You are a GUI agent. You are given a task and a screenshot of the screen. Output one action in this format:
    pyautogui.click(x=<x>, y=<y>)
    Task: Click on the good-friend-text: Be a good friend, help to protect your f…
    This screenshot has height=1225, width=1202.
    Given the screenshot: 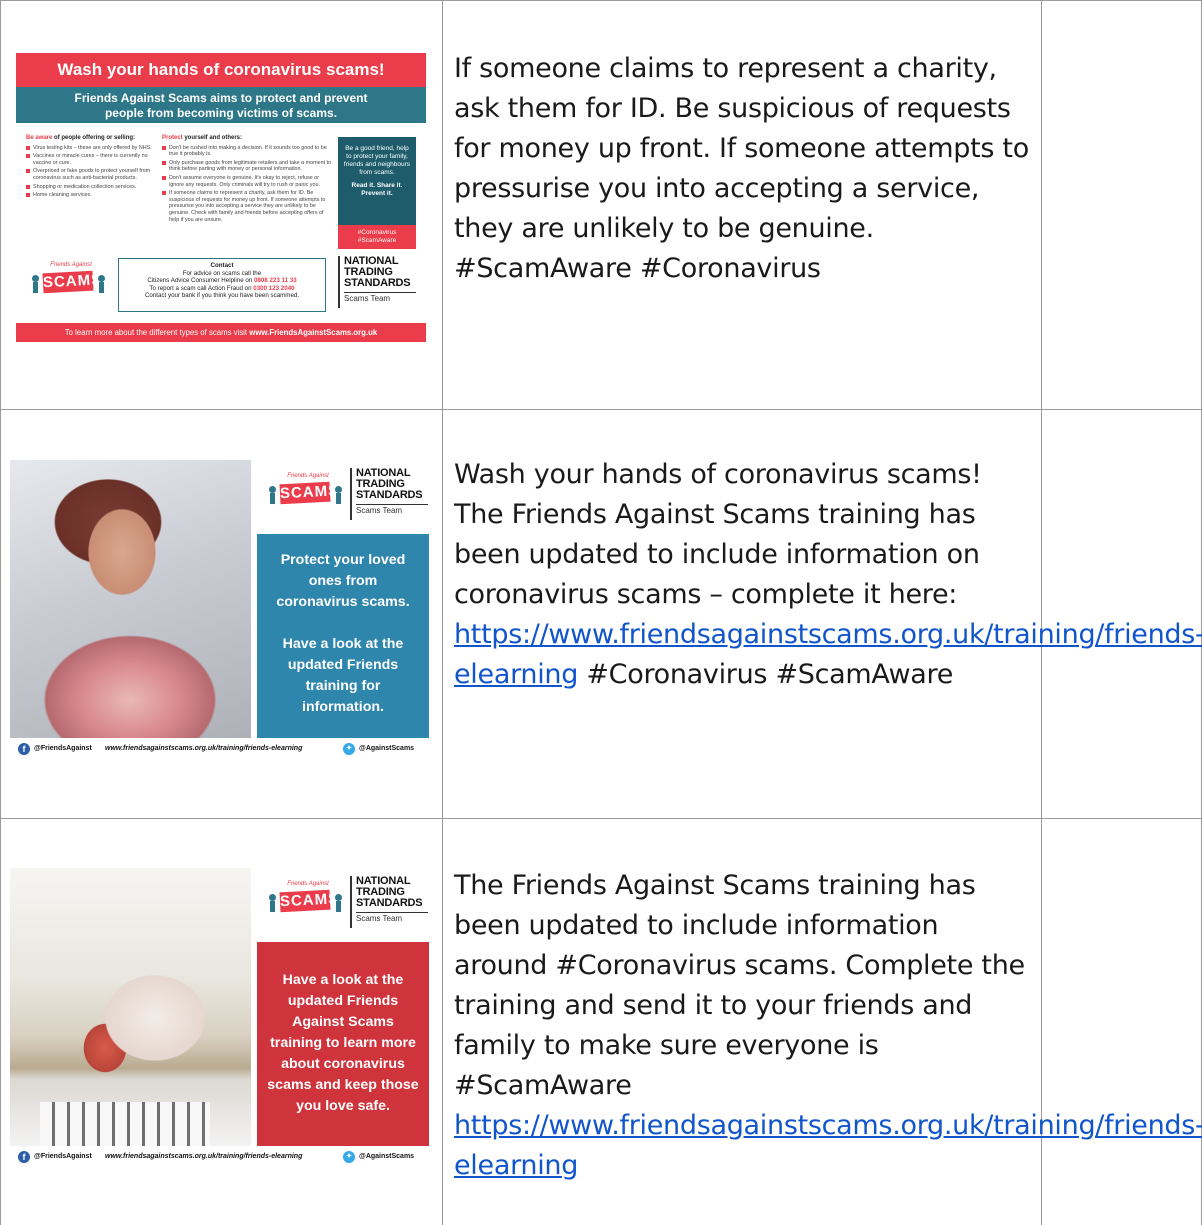 What is the action you would take?
    pyautogui.click(x=377, y=160)
    